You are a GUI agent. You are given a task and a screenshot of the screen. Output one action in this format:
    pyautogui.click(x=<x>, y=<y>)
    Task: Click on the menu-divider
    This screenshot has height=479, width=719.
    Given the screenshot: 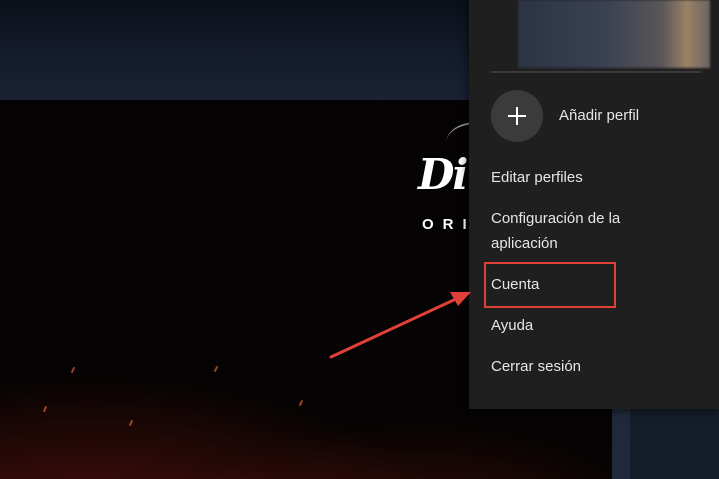 What is the action you would take?
    pyautogui.click(x=596, y=72)
    